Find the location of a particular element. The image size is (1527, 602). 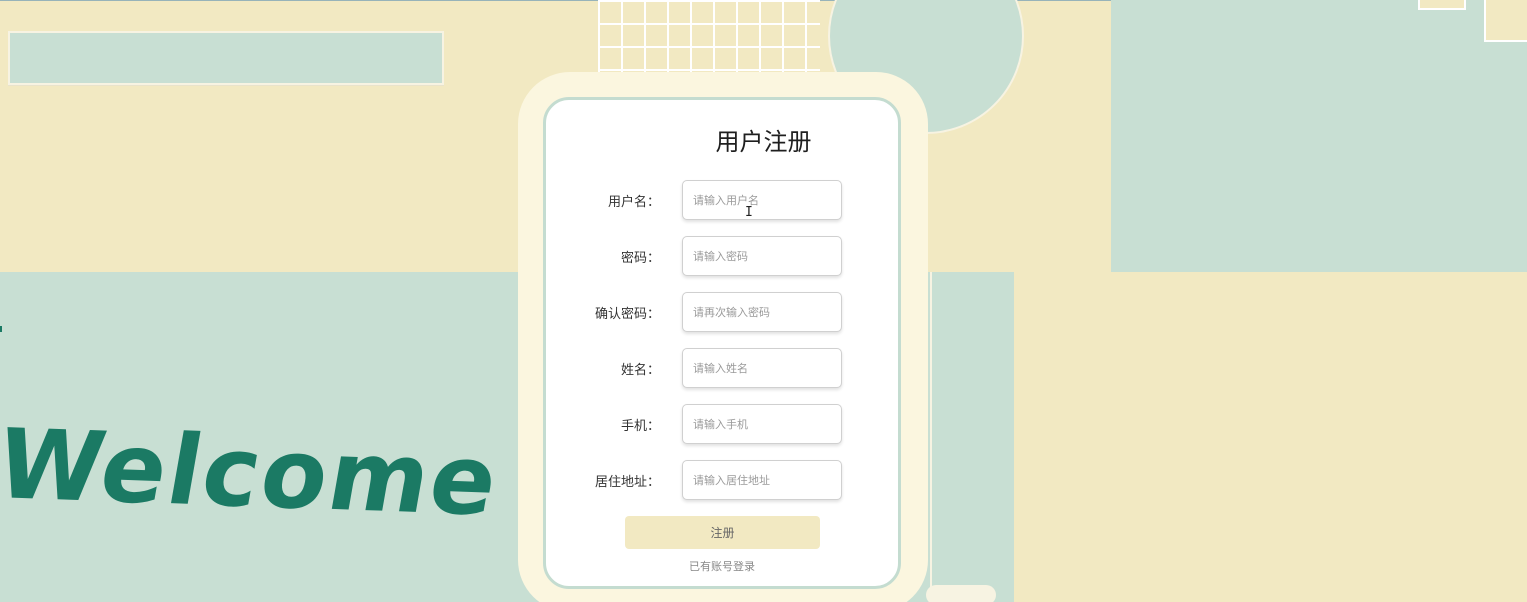

phone-input is located at coordinates (762, 424).